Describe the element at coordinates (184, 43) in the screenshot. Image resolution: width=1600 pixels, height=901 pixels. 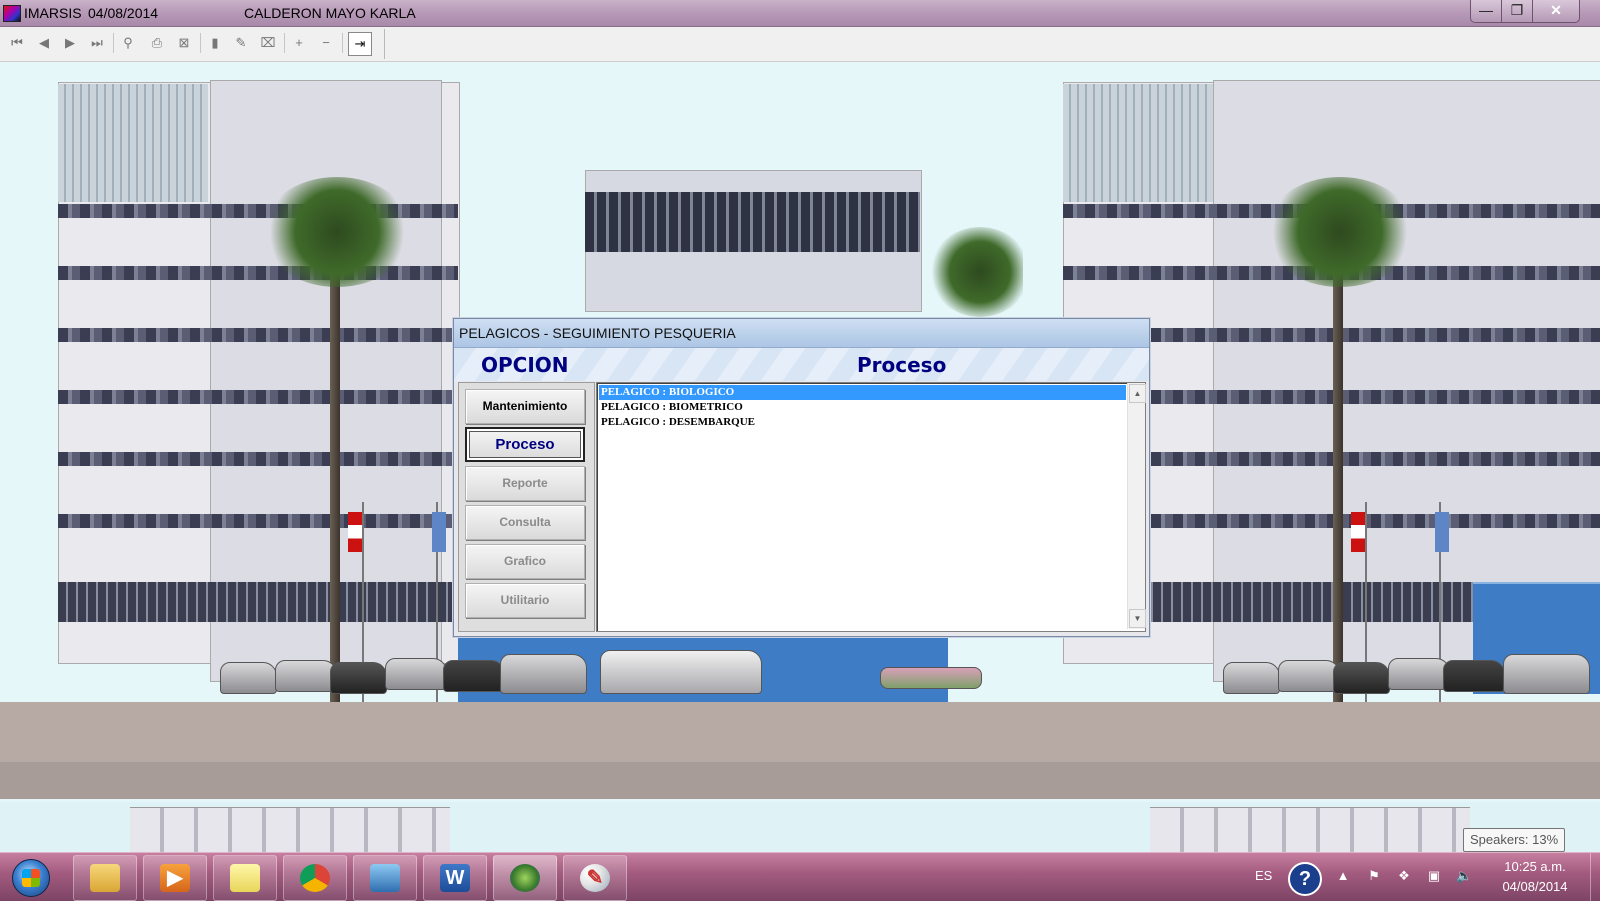
I see `preview-icon: ⊠` at that location.